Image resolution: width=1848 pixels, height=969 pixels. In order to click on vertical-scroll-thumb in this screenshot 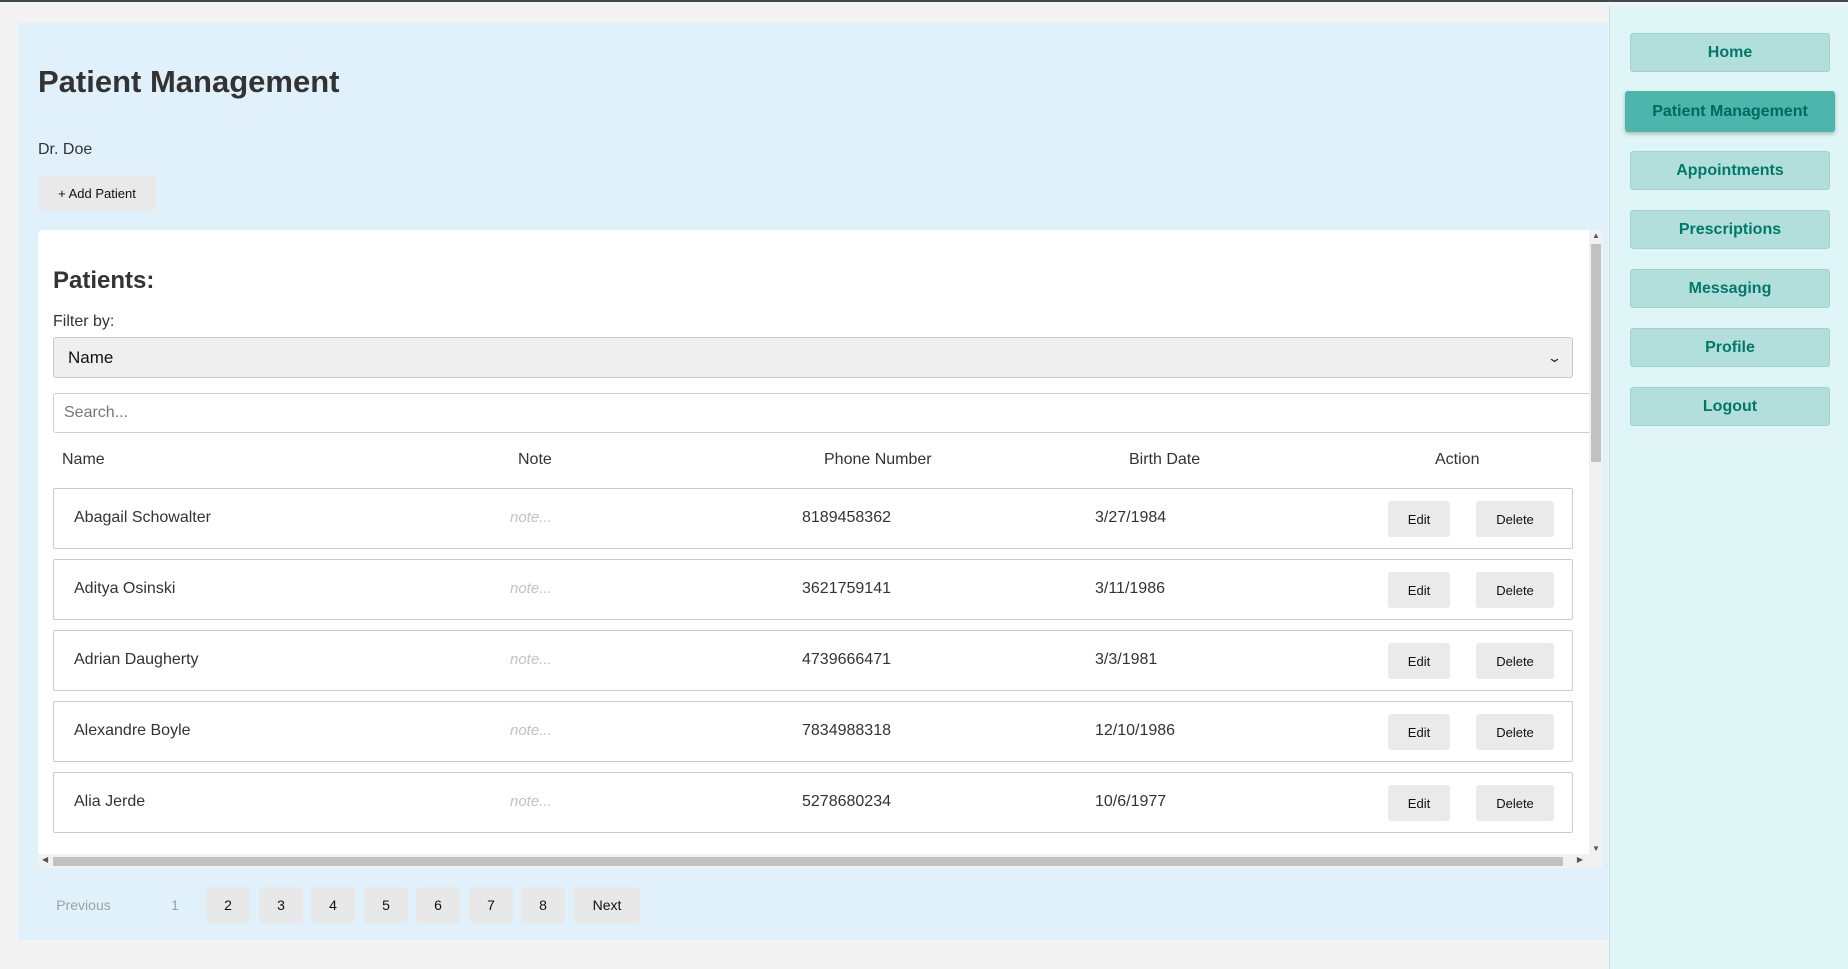, I will do `click(1596, 353)`.